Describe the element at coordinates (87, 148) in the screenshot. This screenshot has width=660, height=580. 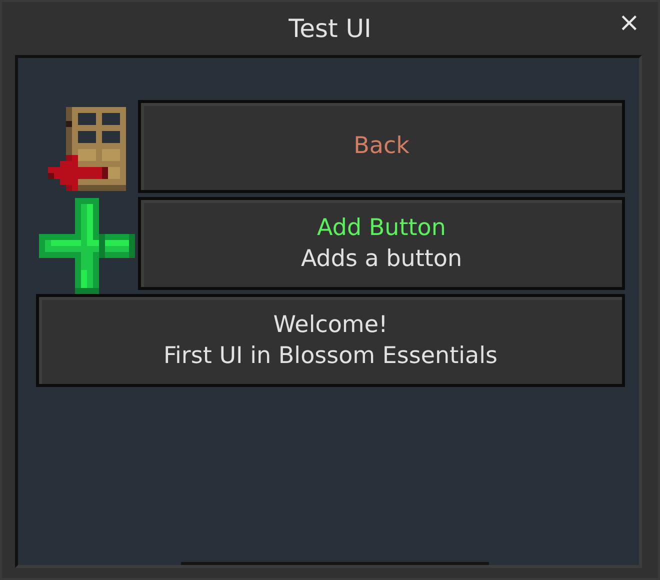
I see `door-arrow-icon` at that location.